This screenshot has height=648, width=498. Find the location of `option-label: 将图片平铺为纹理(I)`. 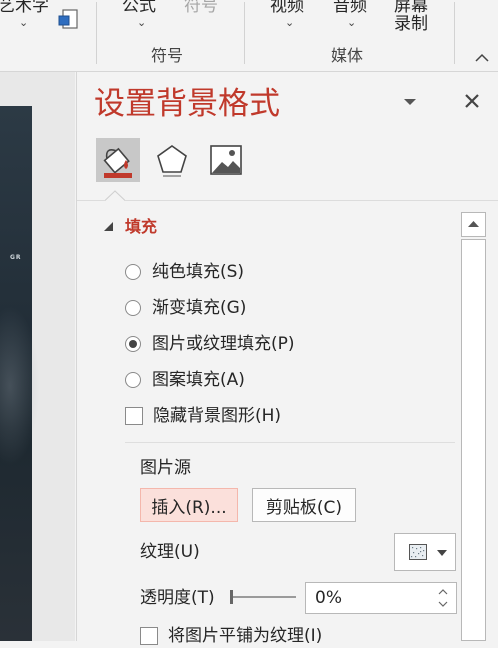

option-label: 将图片平铺为纹理(I) is located at coordinates (245, 636).